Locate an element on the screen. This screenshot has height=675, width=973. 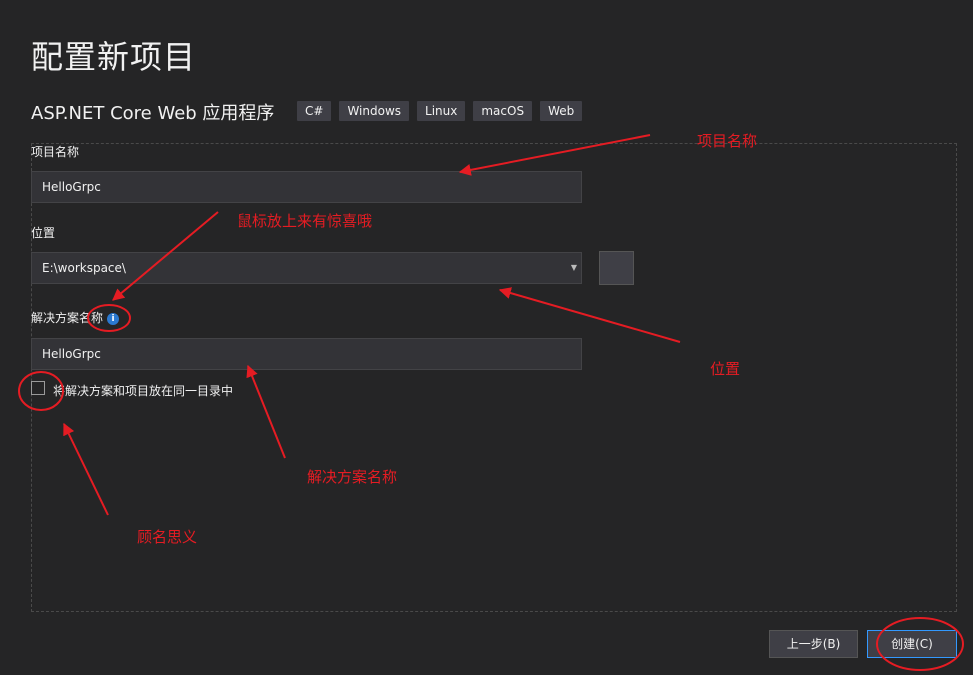
template-tags: C# Windows Linux macOS Web is located at coordinates (440, 111).